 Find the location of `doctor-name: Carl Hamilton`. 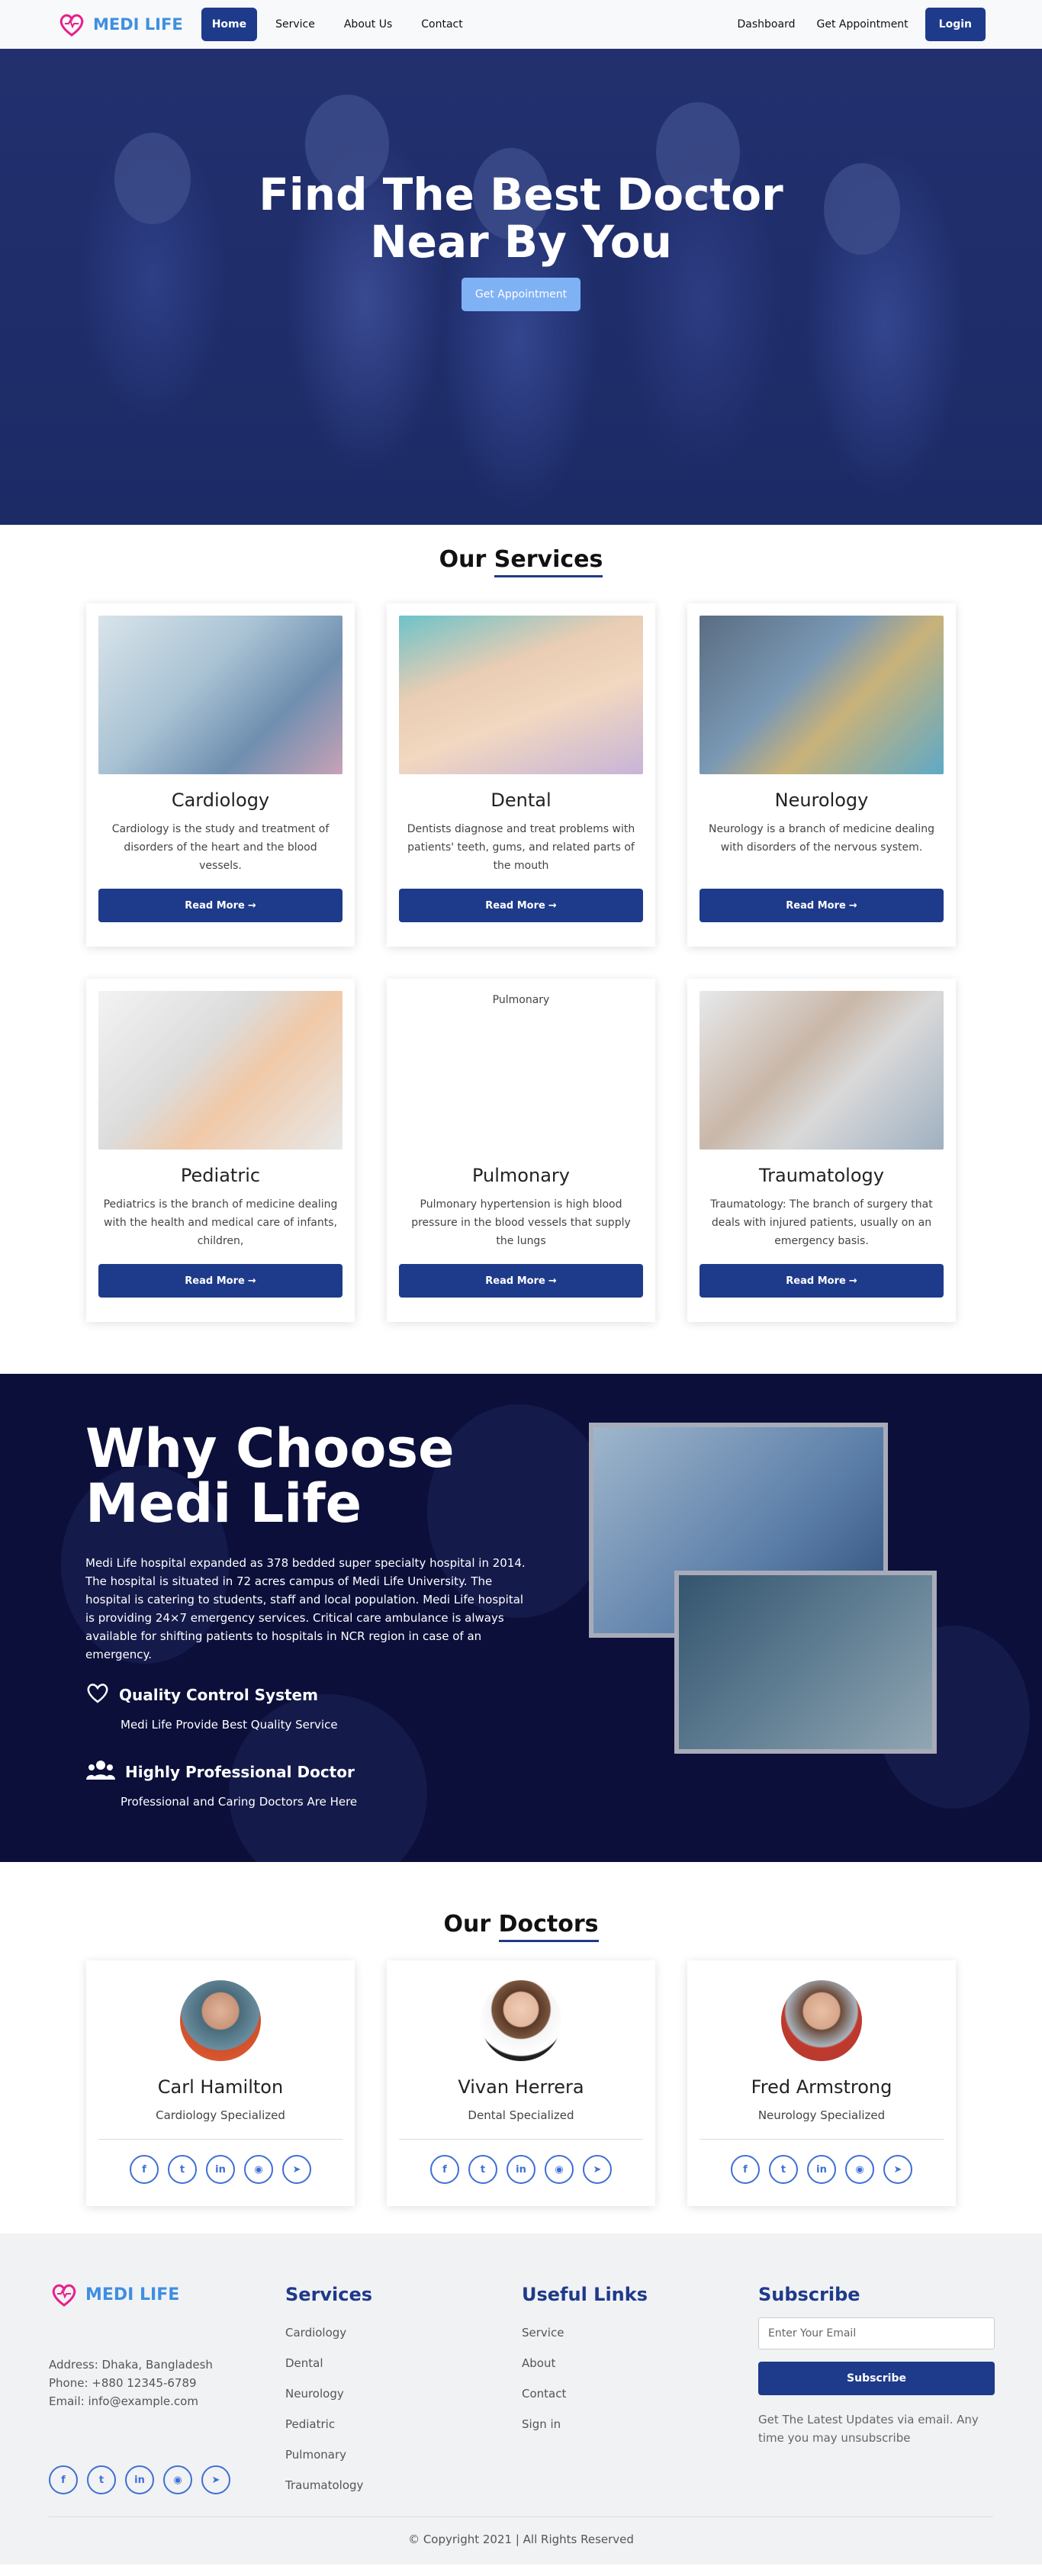

doctor-name: Carl Hamilton is located at coordinates (220, 2087).